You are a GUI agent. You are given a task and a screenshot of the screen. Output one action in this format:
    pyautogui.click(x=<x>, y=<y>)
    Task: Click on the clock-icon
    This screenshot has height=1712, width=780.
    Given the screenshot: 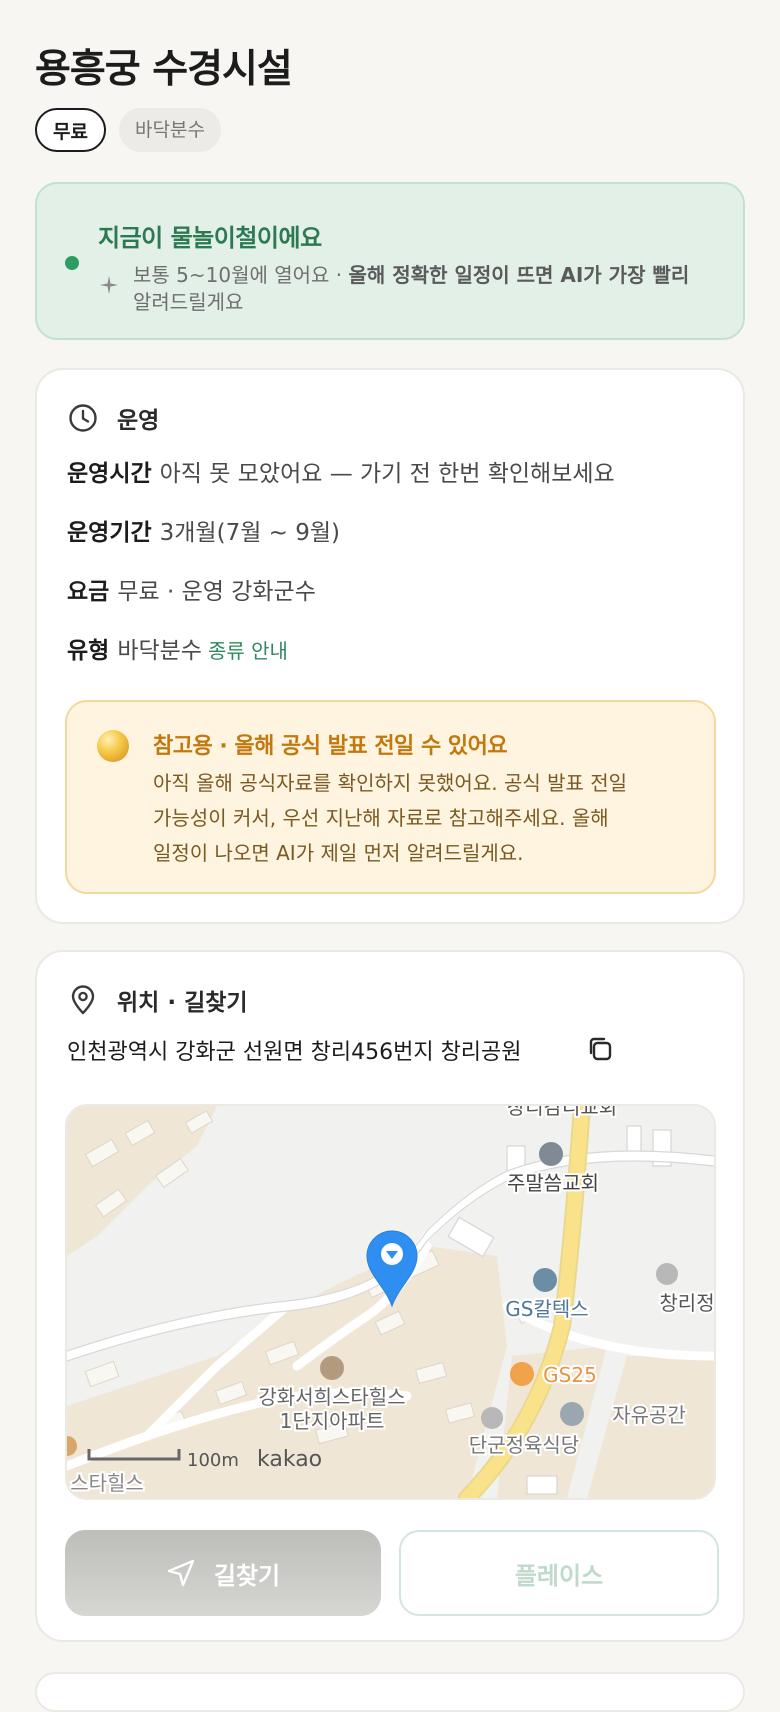 What is the action you would take?
    pyautogui.click(x=83, y=418)
    